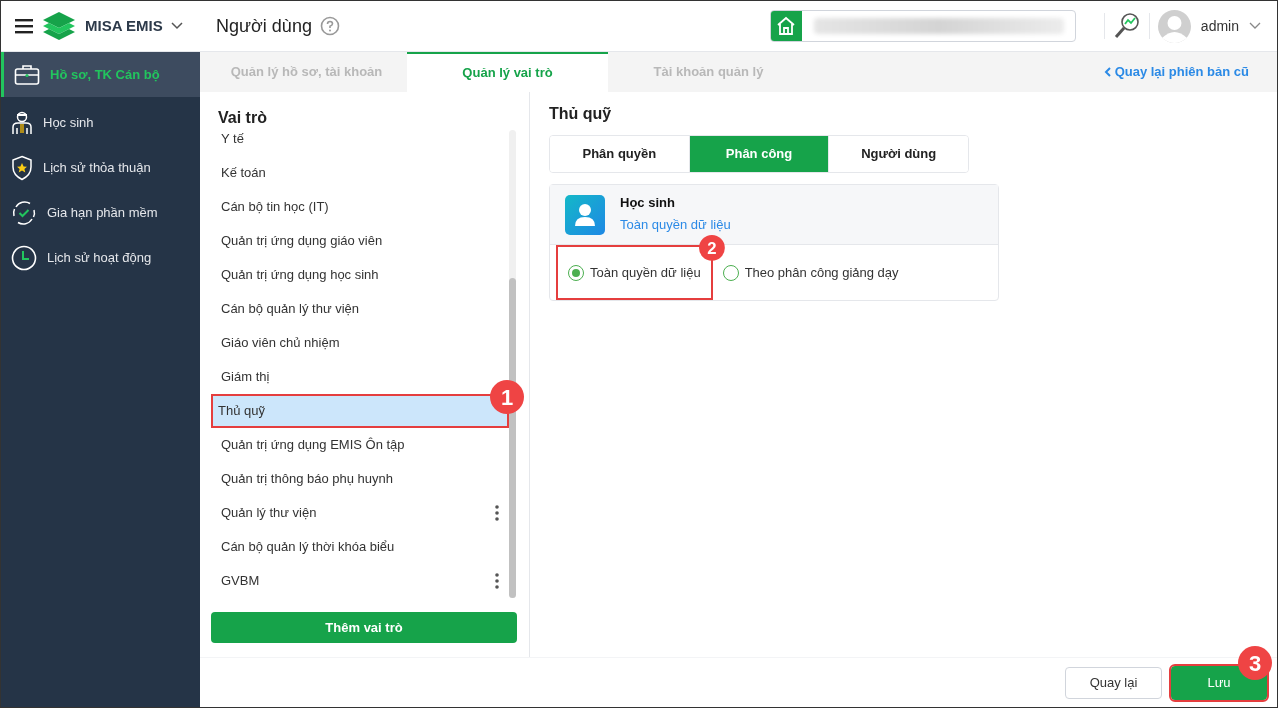 The width and height of the screenshot is (1278, 708). What do you see at coordinates (242, 118) in the screenshot?
I see `section-title: Vai trò` at bounding box center [242, 118].